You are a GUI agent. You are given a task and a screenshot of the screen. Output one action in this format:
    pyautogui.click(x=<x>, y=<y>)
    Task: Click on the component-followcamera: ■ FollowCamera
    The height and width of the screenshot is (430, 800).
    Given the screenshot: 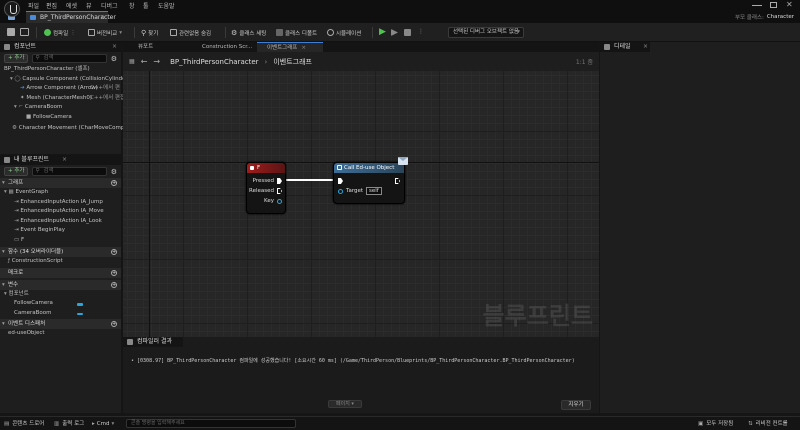 What is the action you would take?
    pyautogui.click(x=60, y=118)
    